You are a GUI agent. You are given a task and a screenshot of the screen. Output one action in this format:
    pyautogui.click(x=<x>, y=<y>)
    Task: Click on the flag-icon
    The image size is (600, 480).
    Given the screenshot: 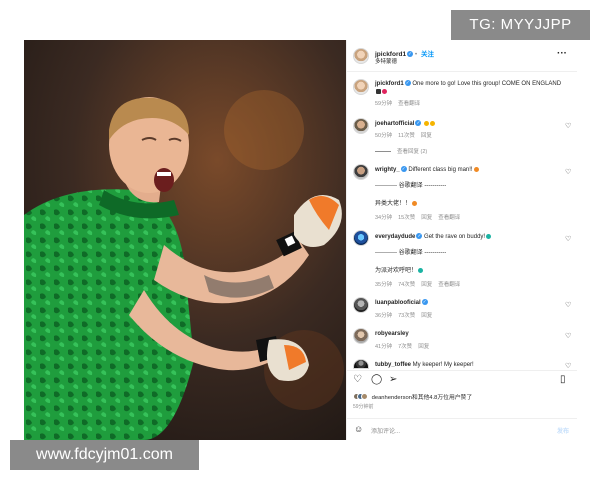 What is the action you would take?
    pyautogui.click(x=378, y=91)
    